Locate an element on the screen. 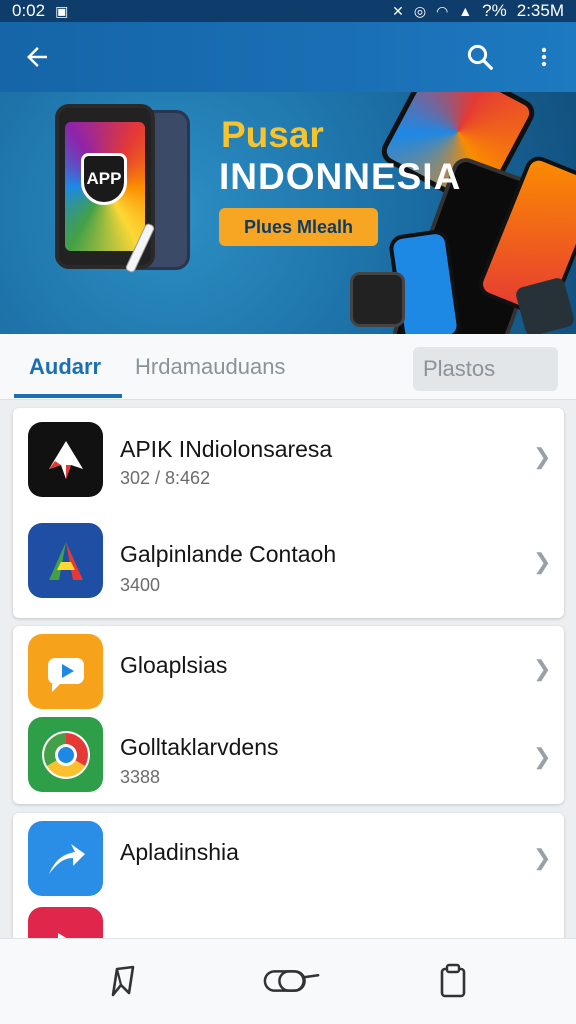 The image size is (576, 1024). wifi-icon: ◠ is located at coordinates (442, 11).